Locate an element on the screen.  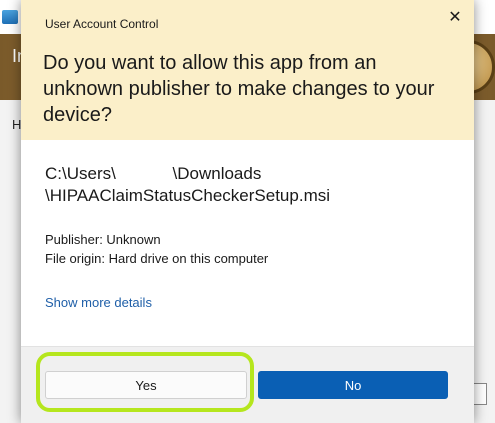
file-path-line-1: C:\Users\ \Downloads is located at coordinates (153, 173).